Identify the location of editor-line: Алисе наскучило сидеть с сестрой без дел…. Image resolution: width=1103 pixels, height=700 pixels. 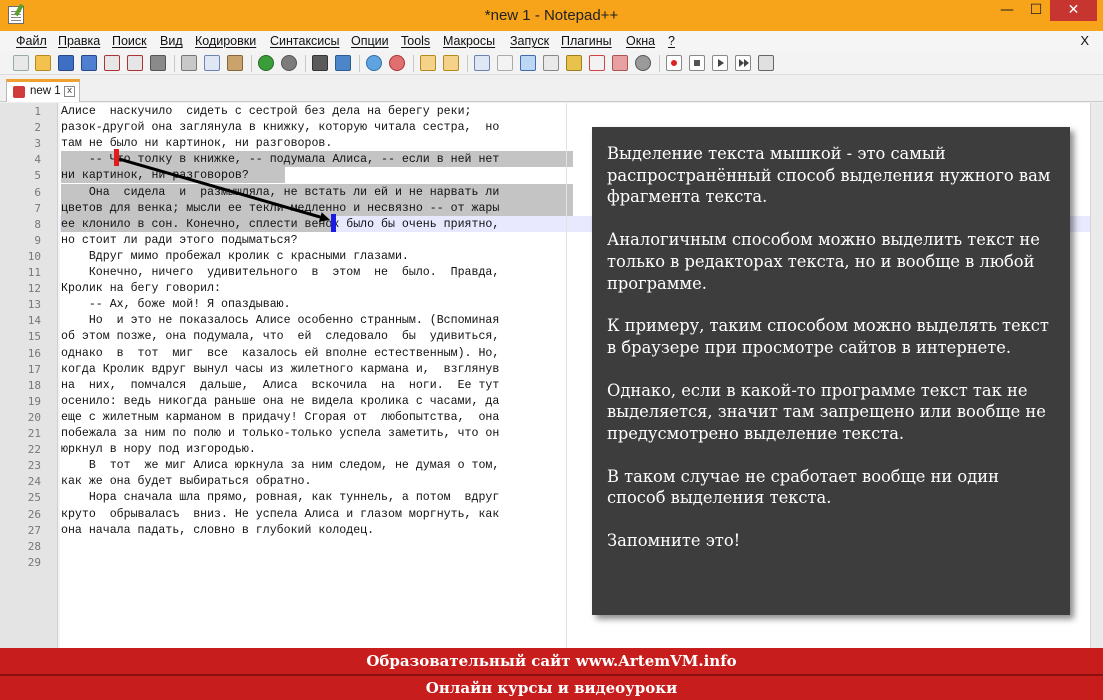
(266, 112).